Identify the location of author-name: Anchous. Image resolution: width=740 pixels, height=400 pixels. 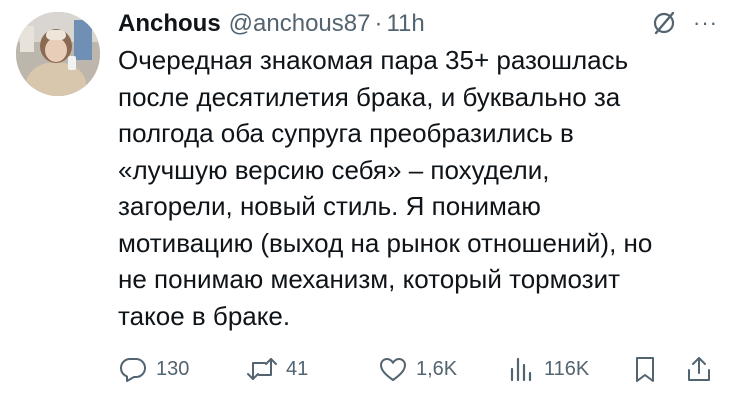
(169, 24).